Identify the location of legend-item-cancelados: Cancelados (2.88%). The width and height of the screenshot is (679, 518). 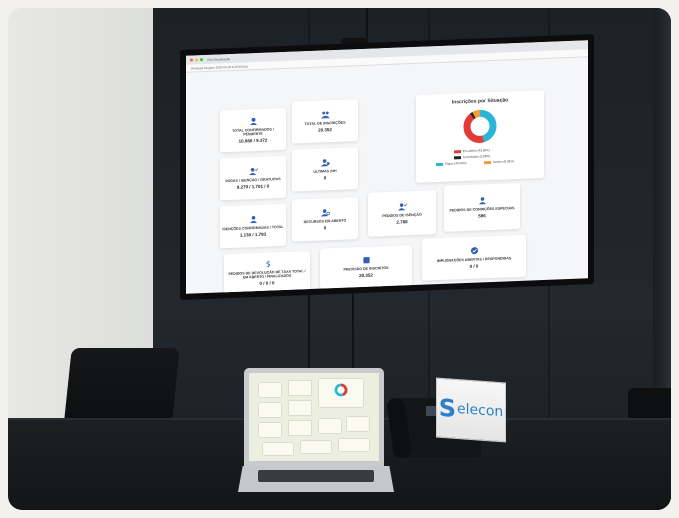
(472, 156).